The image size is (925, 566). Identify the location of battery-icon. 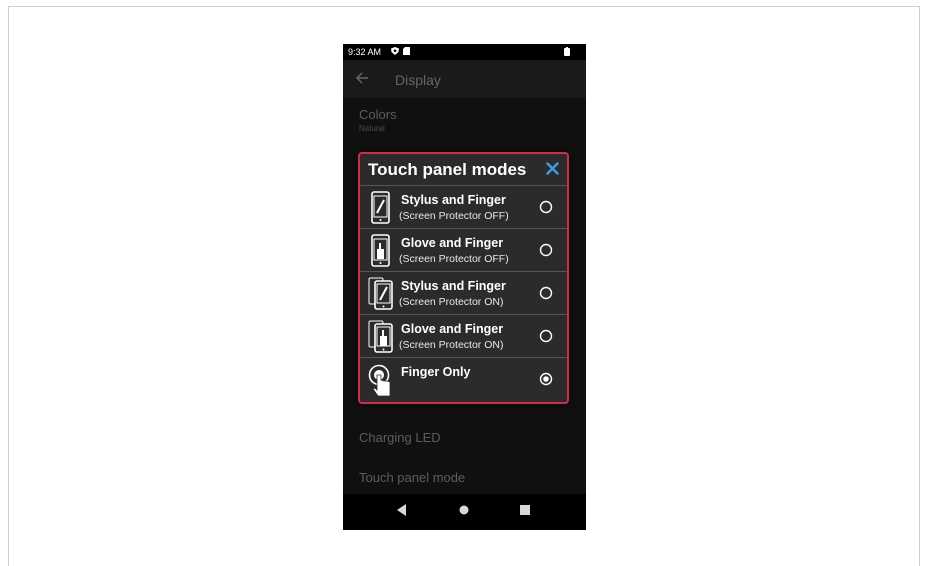
(567, 51).